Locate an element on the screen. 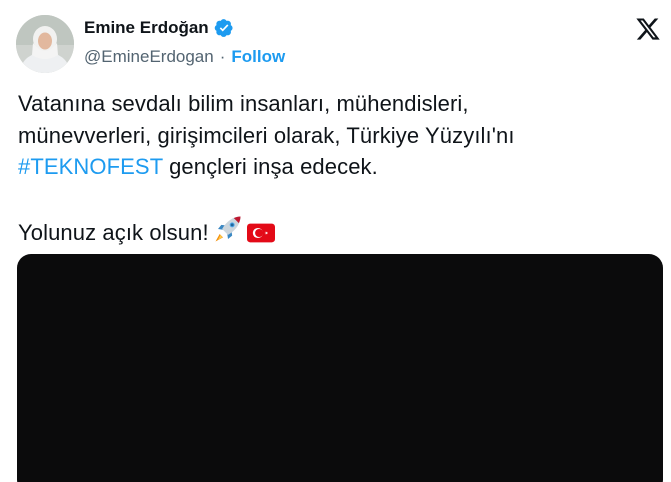 The height and width of the screenshot is (482, 671). tweet-header: Emine Erdoğan @EmineErdogan · Follow is located at coordinates (336, 43).